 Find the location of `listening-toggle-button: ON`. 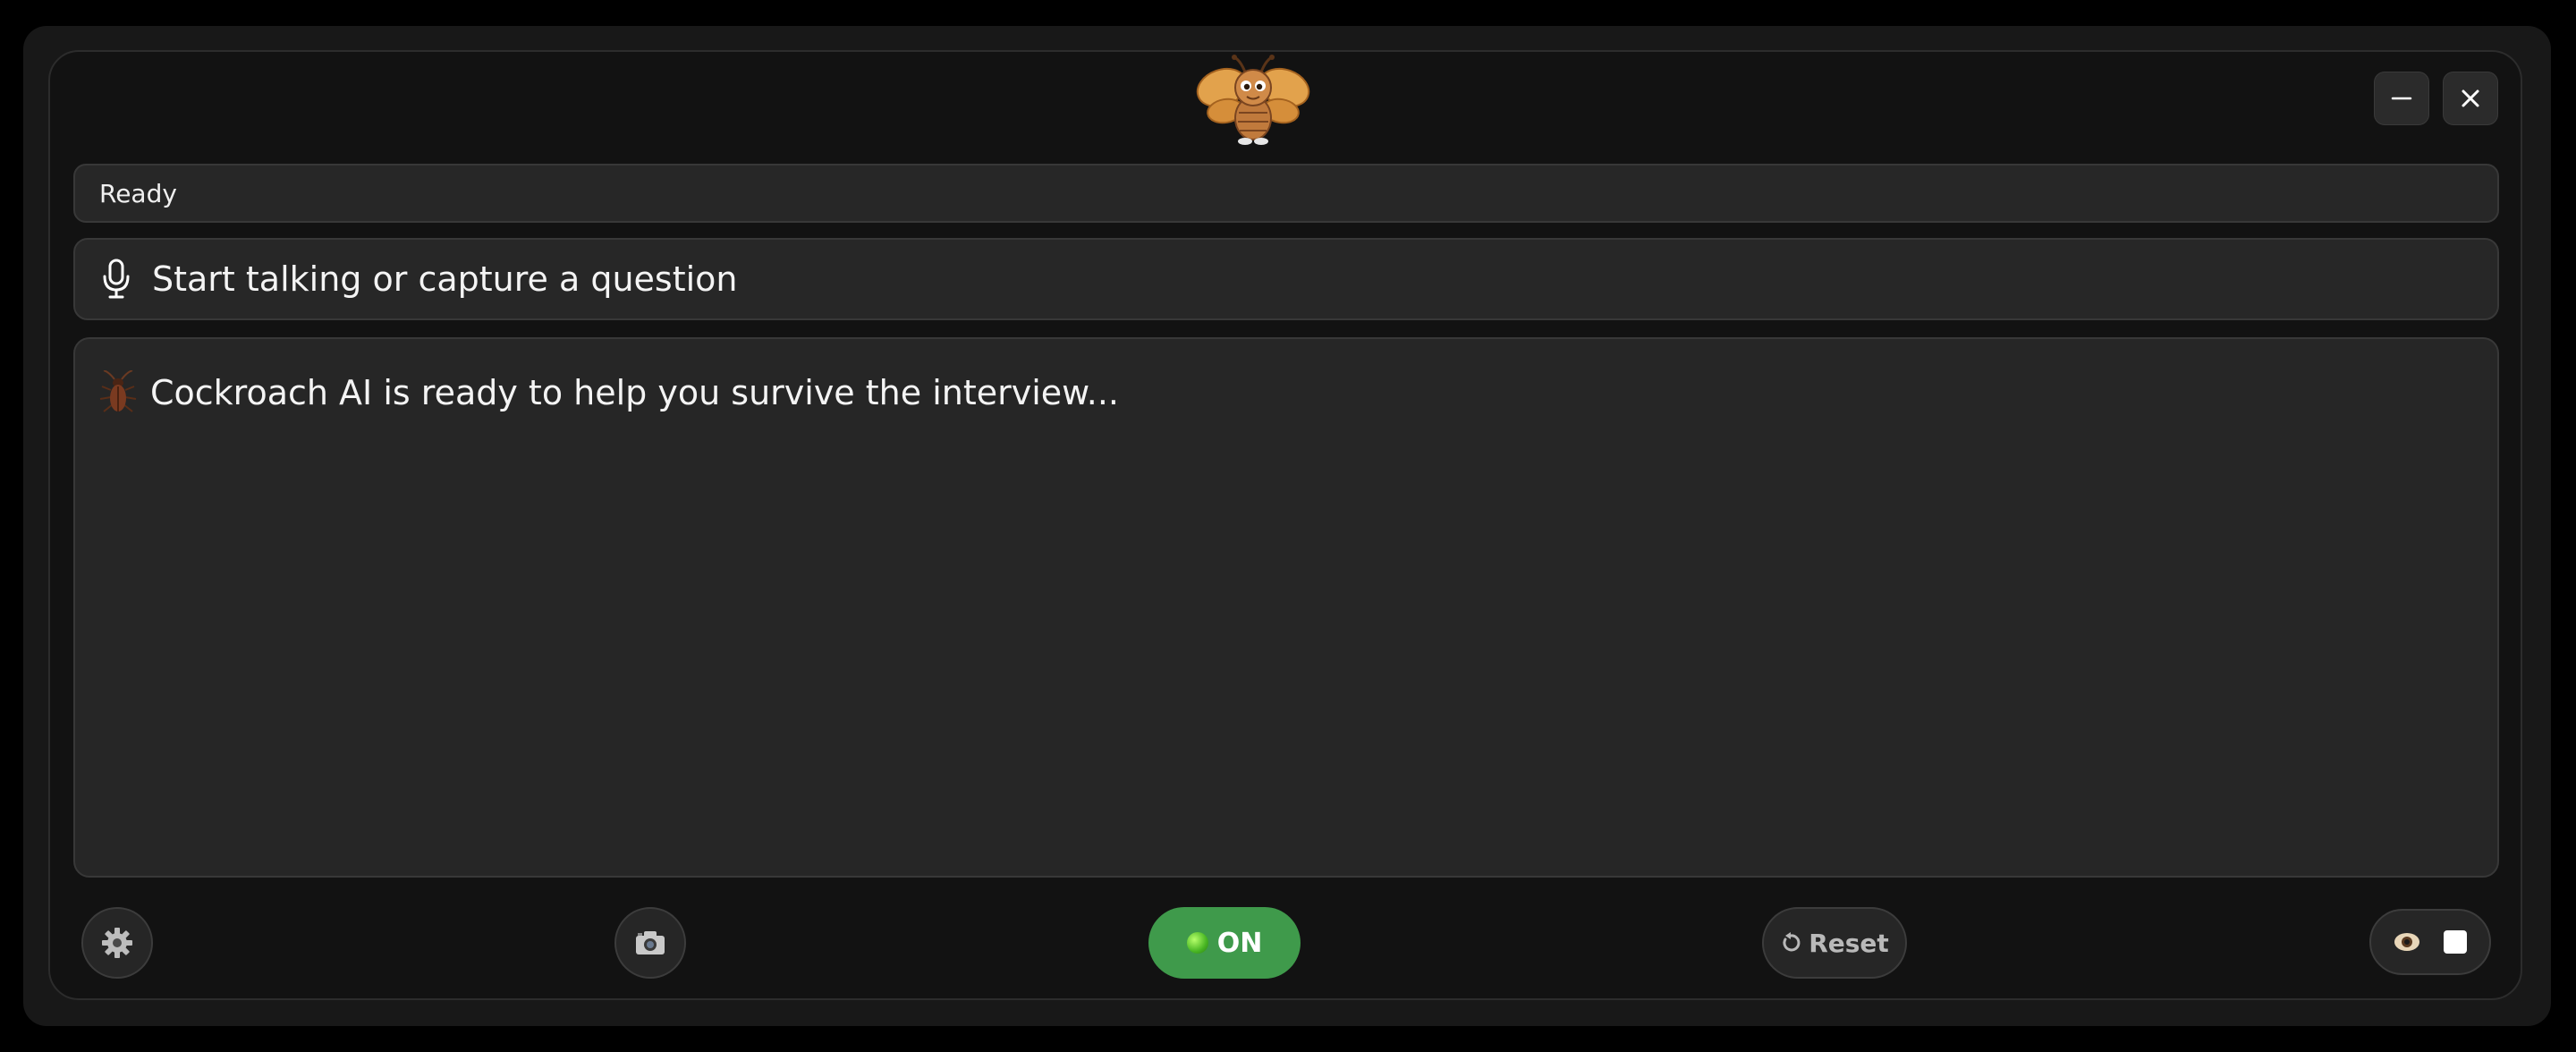

listening-toggle-button: ON is located at coordinates (1224, 943).